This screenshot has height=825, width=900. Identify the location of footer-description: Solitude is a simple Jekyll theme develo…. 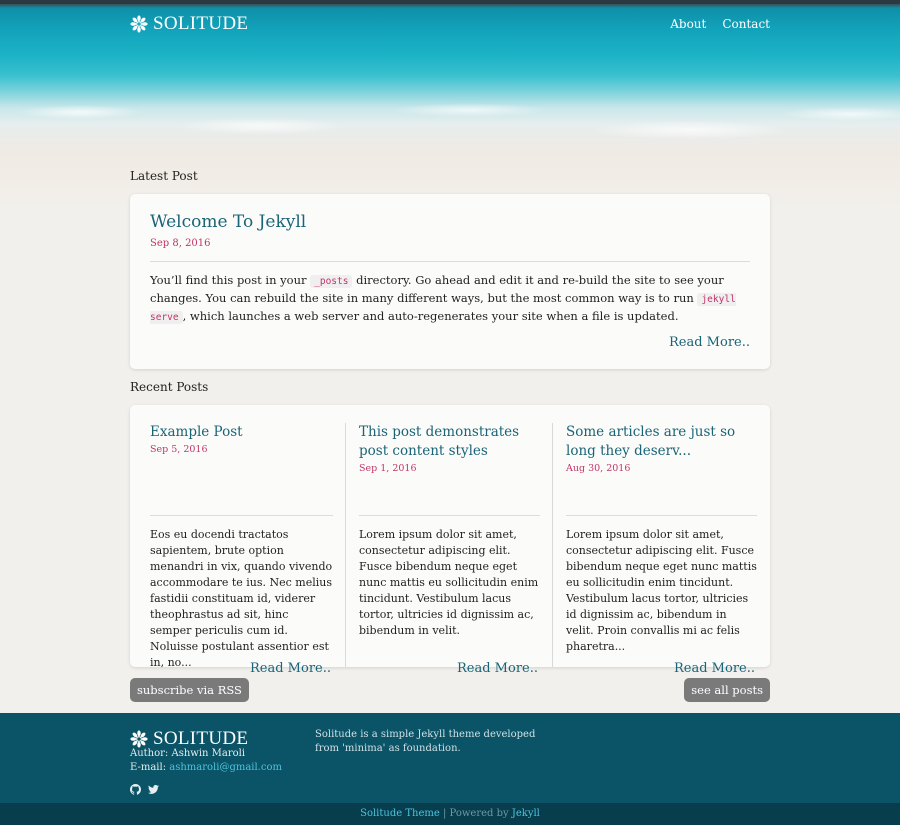
(425, 741).